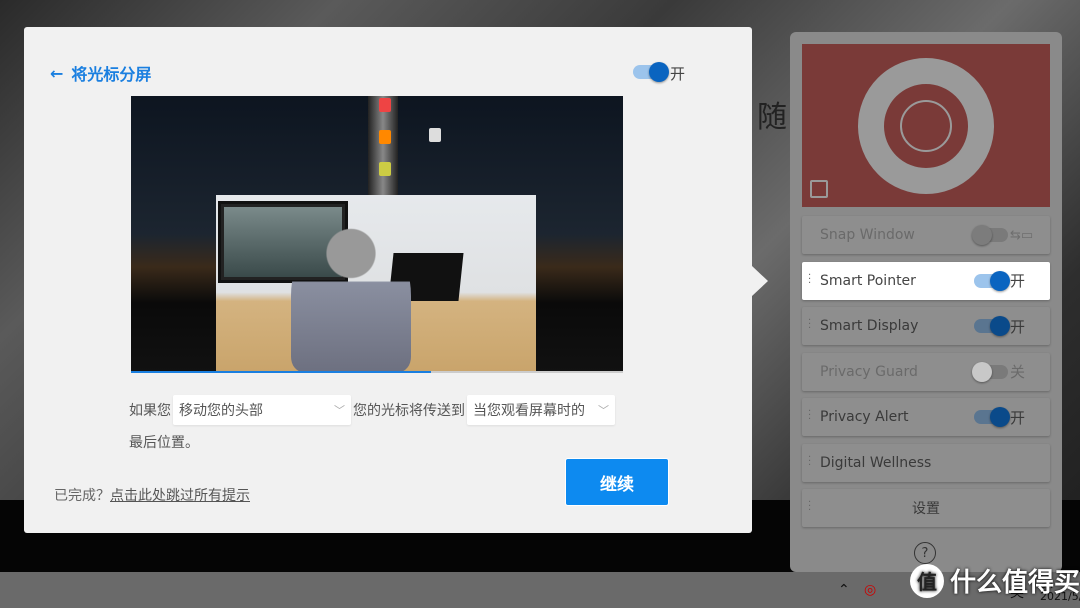 Image resolution: width=1080 pixels, height=608 pixels. I want to click on continue-button: 继续, so click(617, 482).